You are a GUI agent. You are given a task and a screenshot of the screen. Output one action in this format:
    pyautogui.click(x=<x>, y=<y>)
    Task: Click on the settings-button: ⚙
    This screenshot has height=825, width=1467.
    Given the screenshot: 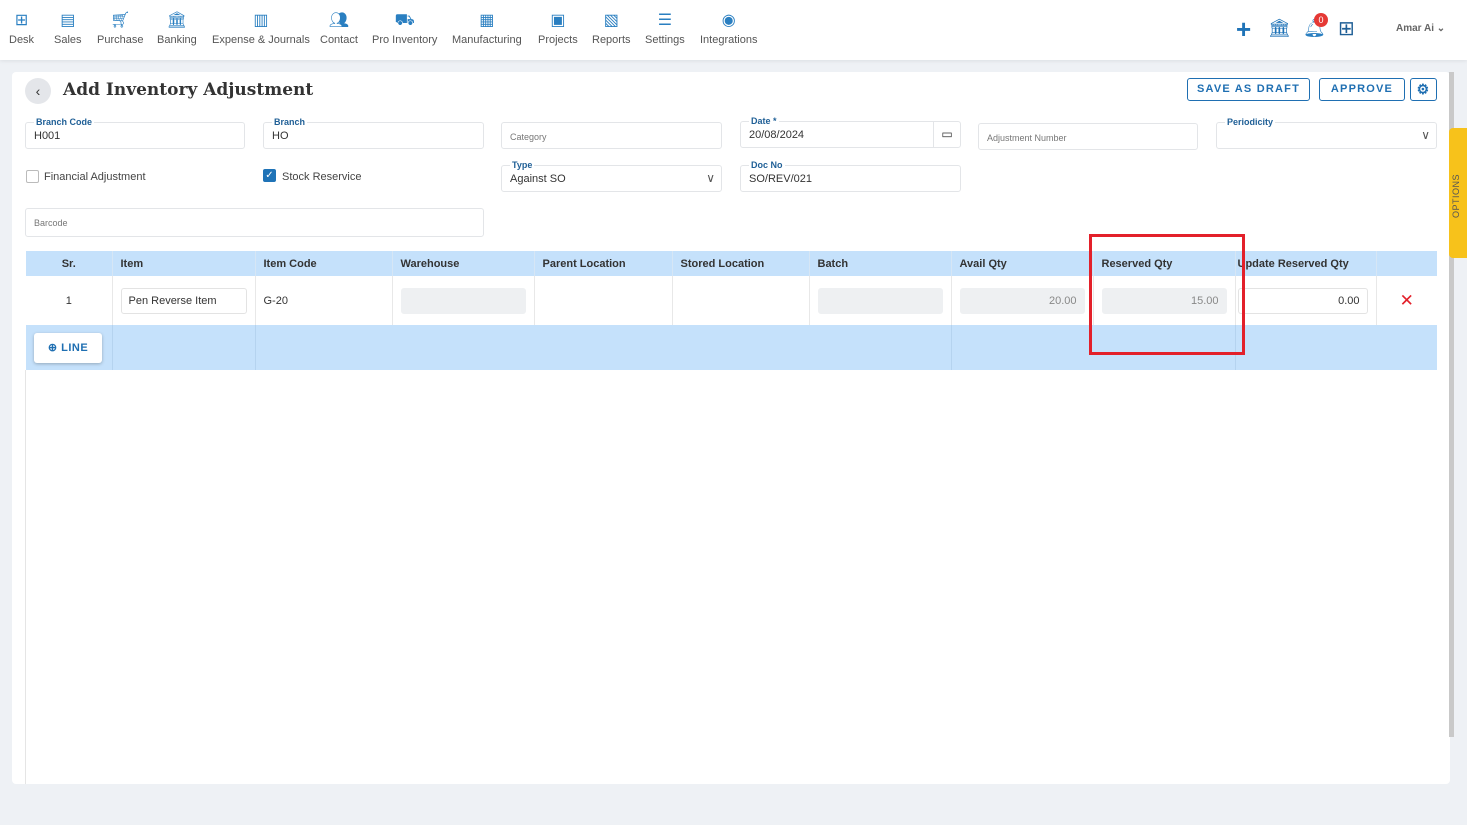 What is the action you would take?
    pyautogui.click(x=1423, y=89)
    